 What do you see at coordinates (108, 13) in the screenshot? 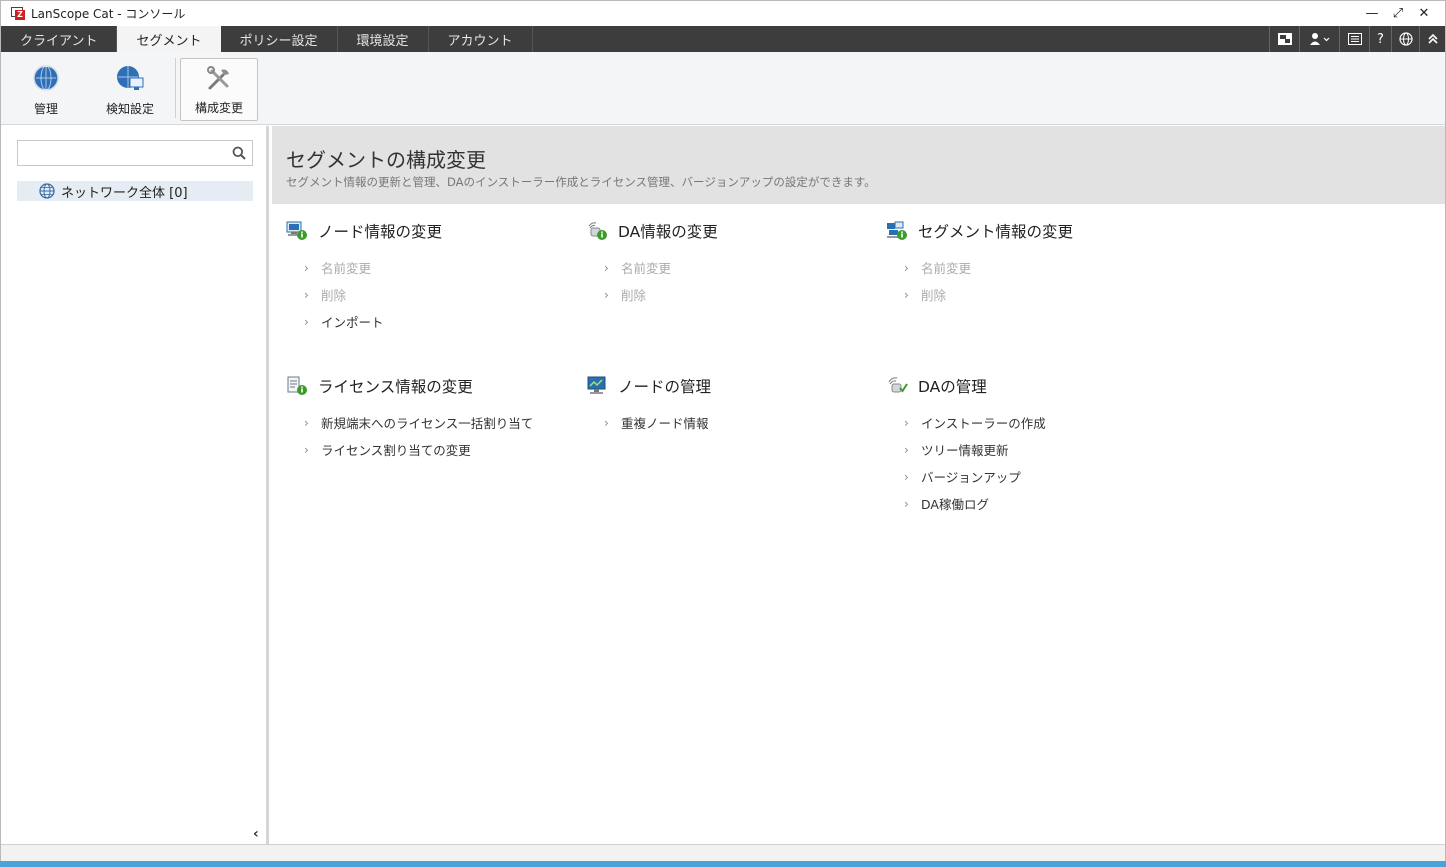
I see `window-title: LanScope Cat - コンソール` at bounding box center [108, 13].